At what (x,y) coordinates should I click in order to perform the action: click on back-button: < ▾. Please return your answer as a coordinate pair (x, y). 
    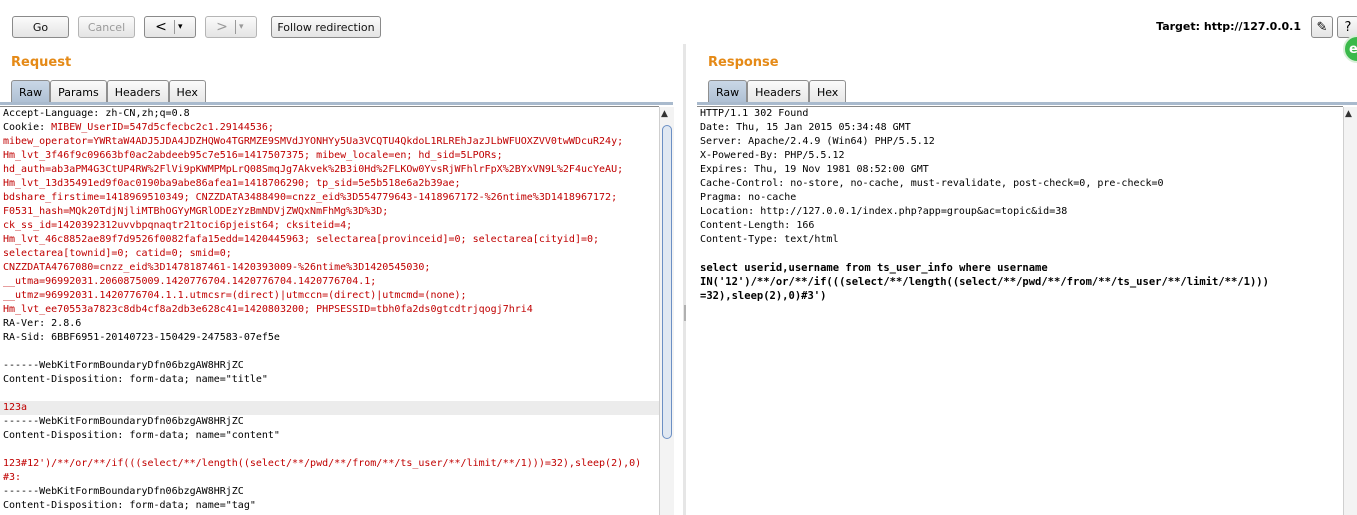
    Looking at the image, I should click on (170, 27).